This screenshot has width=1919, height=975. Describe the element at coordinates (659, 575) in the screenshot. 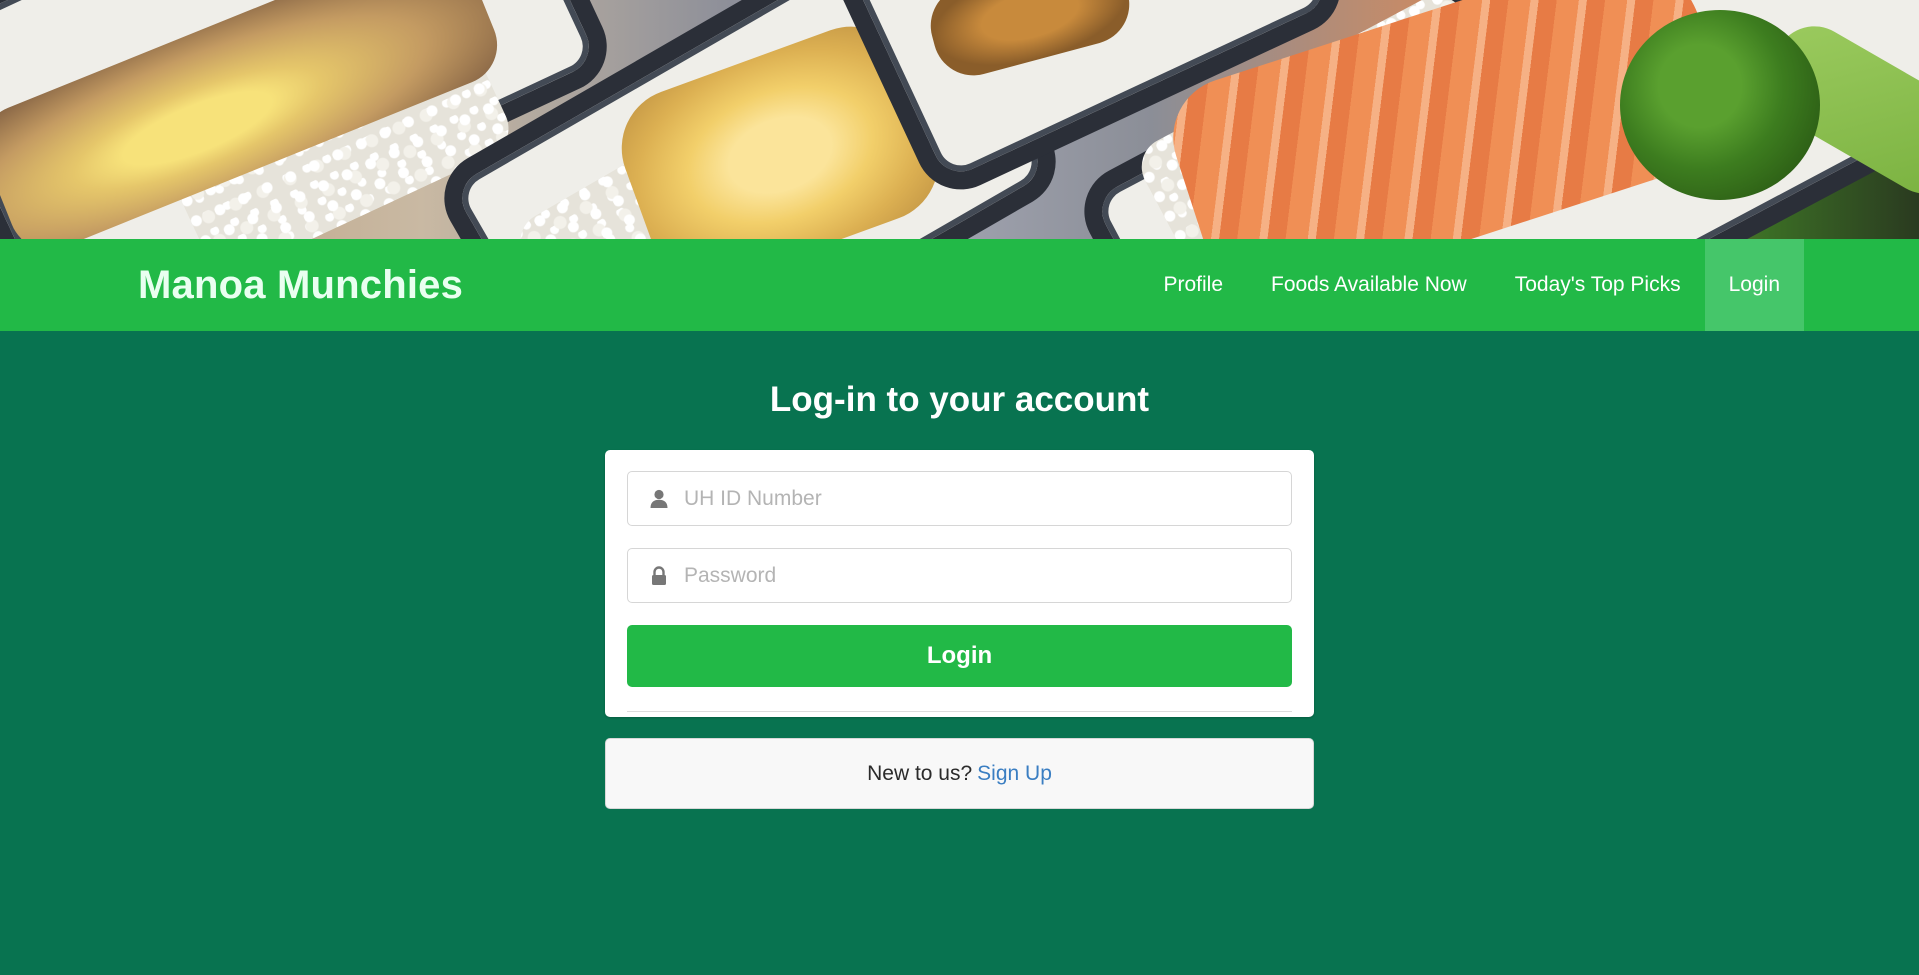

I see `lock-icon` at that location.